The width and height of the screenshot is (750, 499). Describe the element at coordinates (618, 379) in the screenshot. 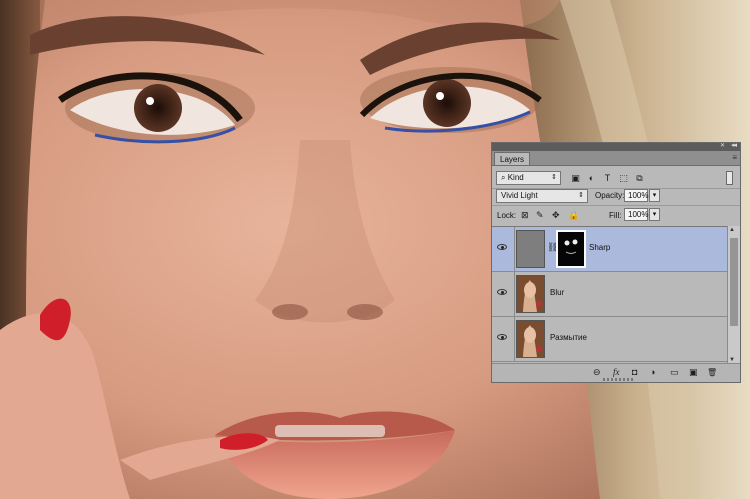

I see `resize-grip` at that location.